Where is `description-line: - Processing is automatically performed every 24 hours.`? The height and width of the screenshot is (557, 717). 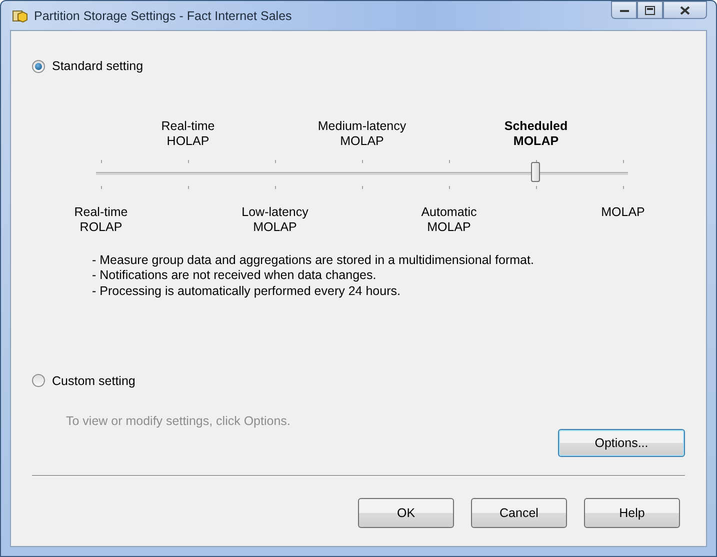 description-line: - Processing is automatically performed every 24 hours. is located at coordinates (247, 291).